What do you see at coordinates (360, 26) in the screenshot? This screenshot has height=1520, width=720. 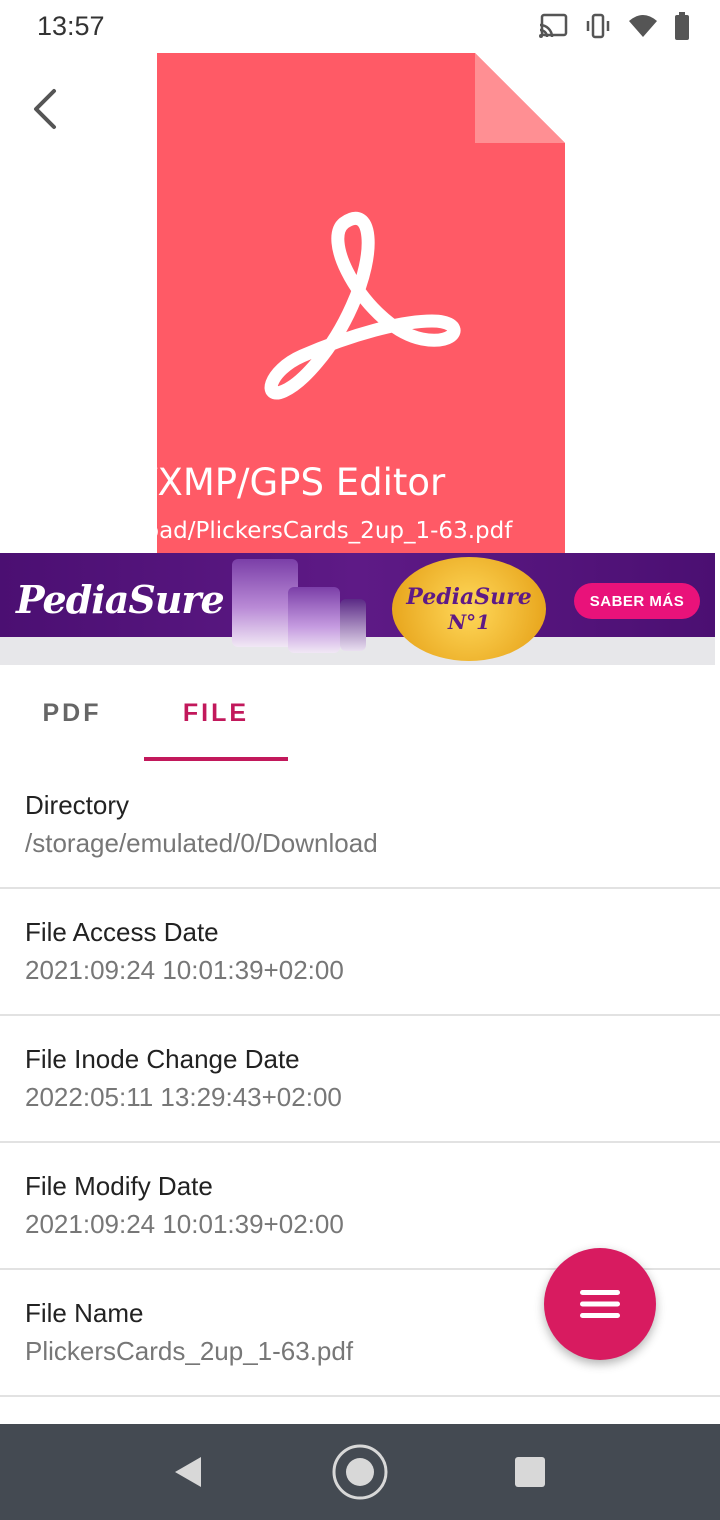 I see `status-bar: 13:57` at bounding box center [360, 26].